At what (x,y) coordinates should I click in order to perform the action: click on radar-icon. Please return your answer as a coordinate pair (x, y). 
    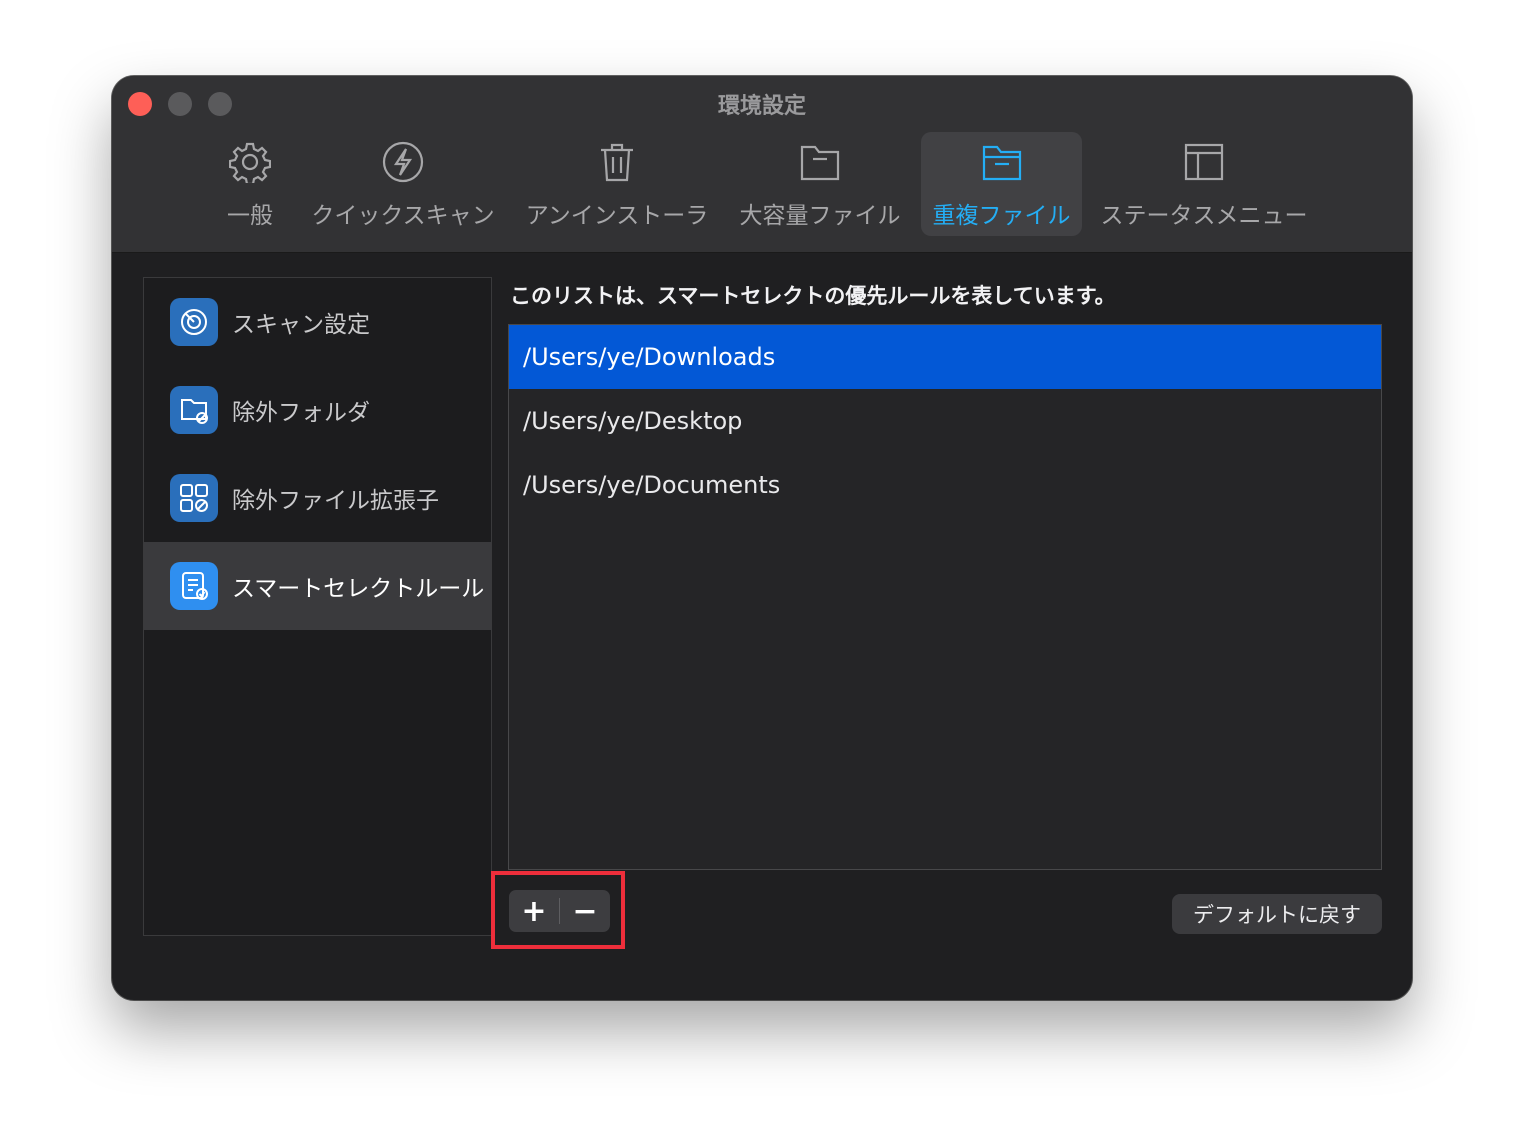
    Looking at the image, I should click on (194, 322).